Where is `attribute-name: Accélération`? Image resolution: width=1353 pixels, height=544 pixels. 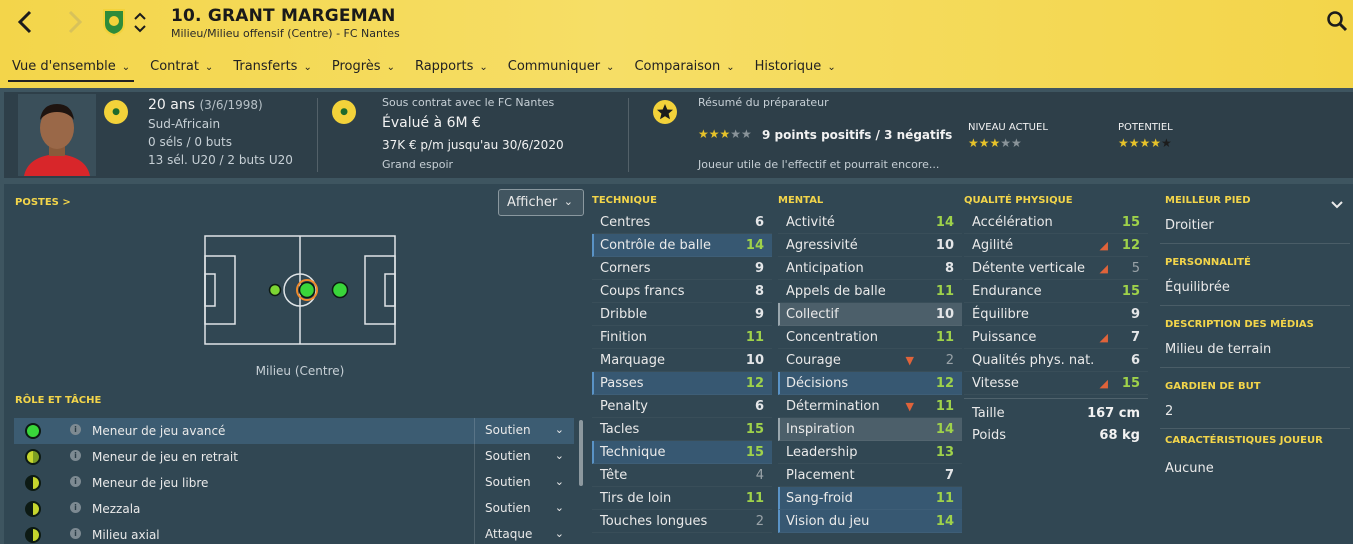
attribute-name: Accélération is located at coordinates (1012, 222).